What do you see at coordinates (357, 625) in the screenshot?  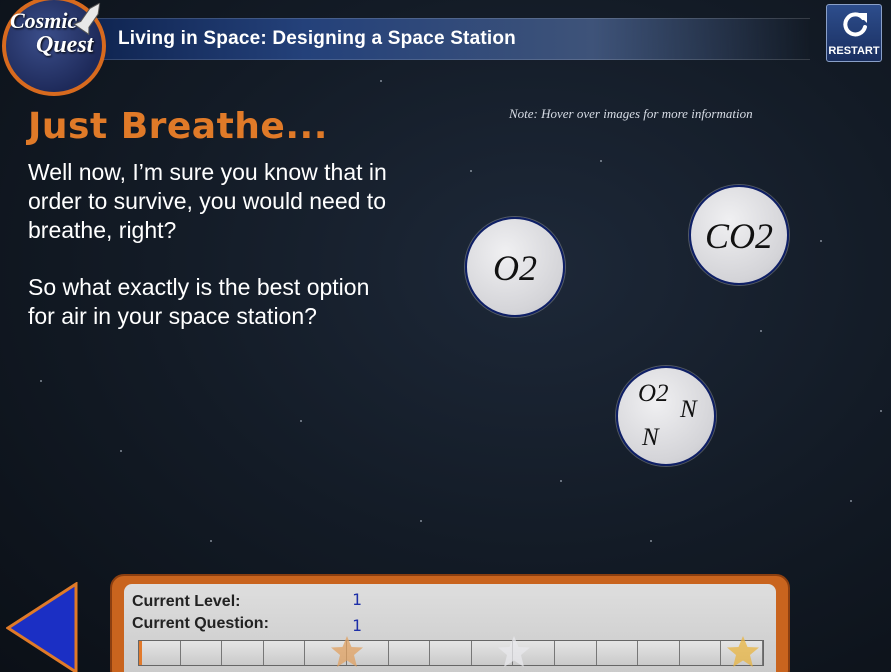 I see `current-question-value: 1` at bounding box center [357, 625].